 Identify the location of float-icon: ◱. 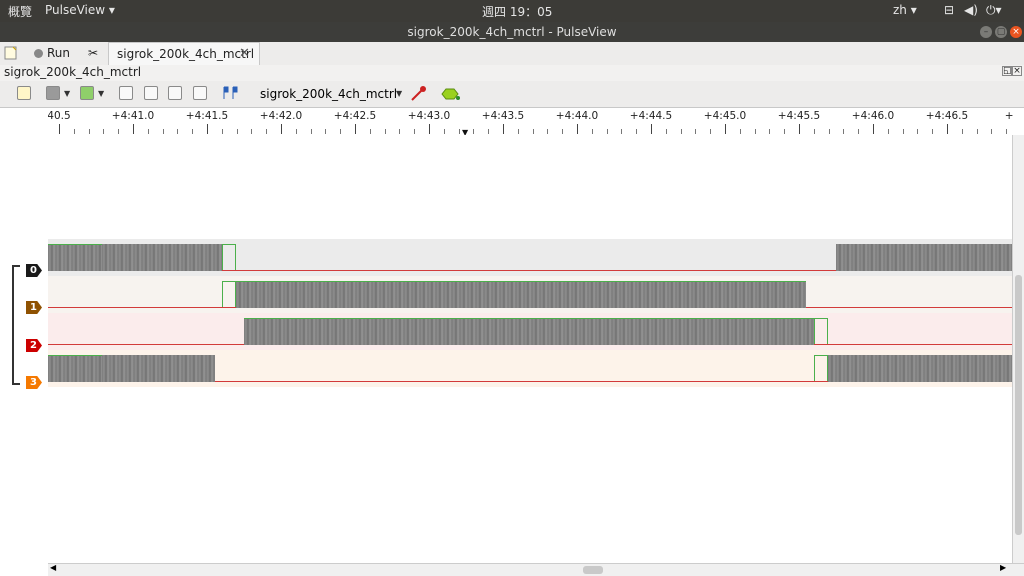
(1007, 71).